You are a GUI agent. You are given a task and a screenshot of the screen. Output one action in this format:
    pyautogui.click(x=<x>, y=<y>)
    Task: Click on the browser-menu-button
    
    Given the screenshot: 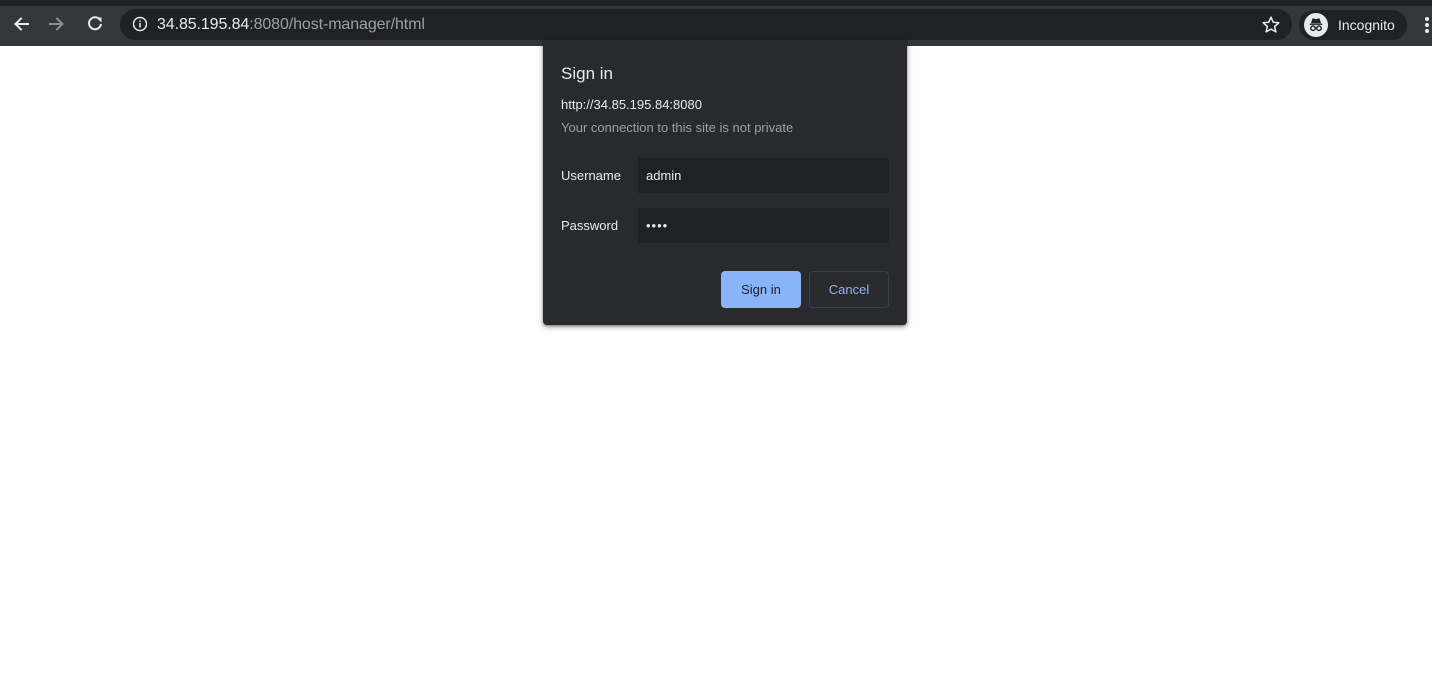 What is the action you would take?
    pyautogui.click(x=1425, y=25)
    